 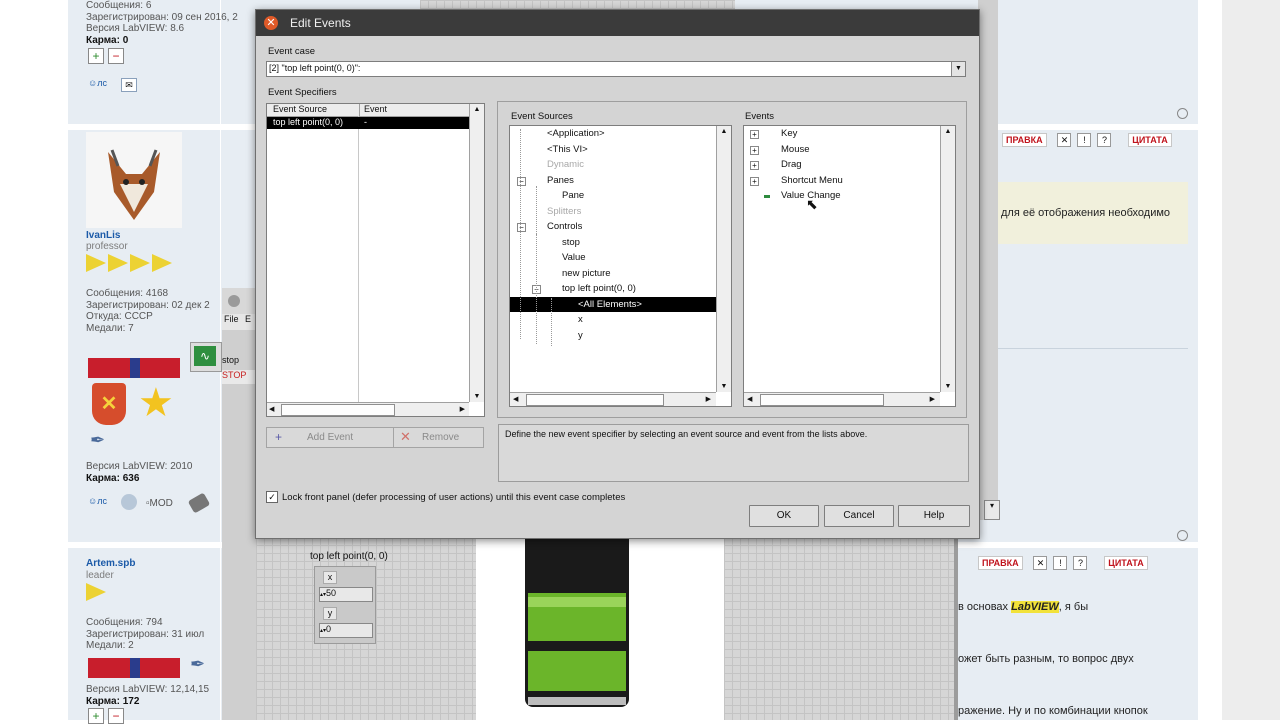 What do you see at coordinates (476, 253) in the screenshot?
I see `specifier-vscroll: ▲ ▼` at bounding box center [476, 253].